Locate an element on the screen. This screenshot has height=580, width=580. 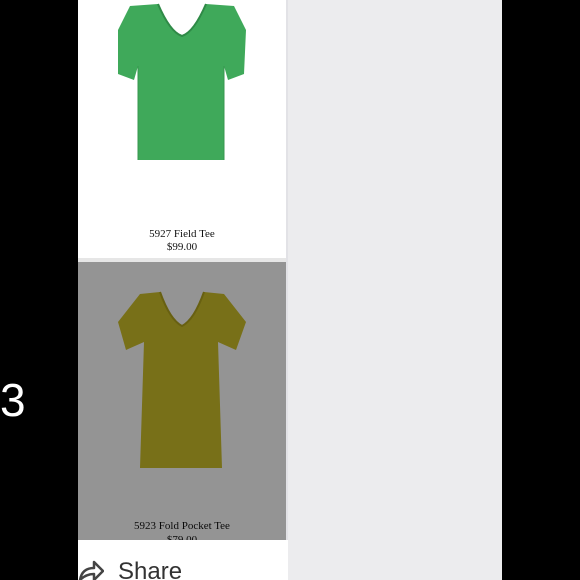
share-label: Share is located at coordinates (150, 569).